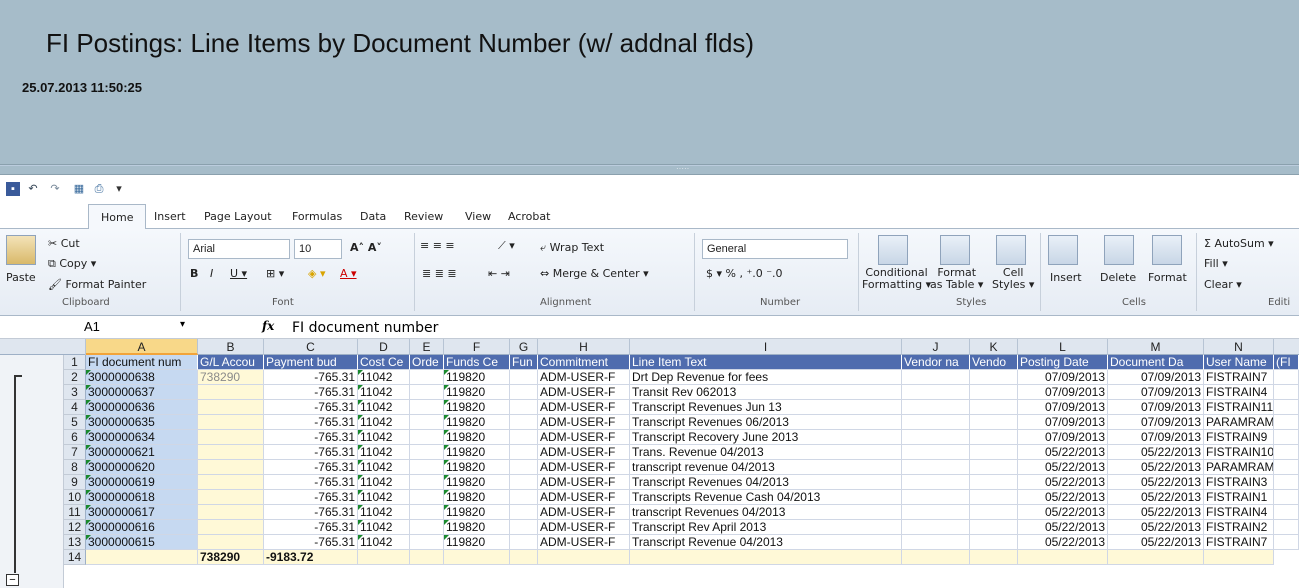 The width and height of the screenshot is (1299, 588). What do you see at coordinates (1011, 250) in the screenshot?
I see `cell-styles-icon` at bounding box center [1011, 250].